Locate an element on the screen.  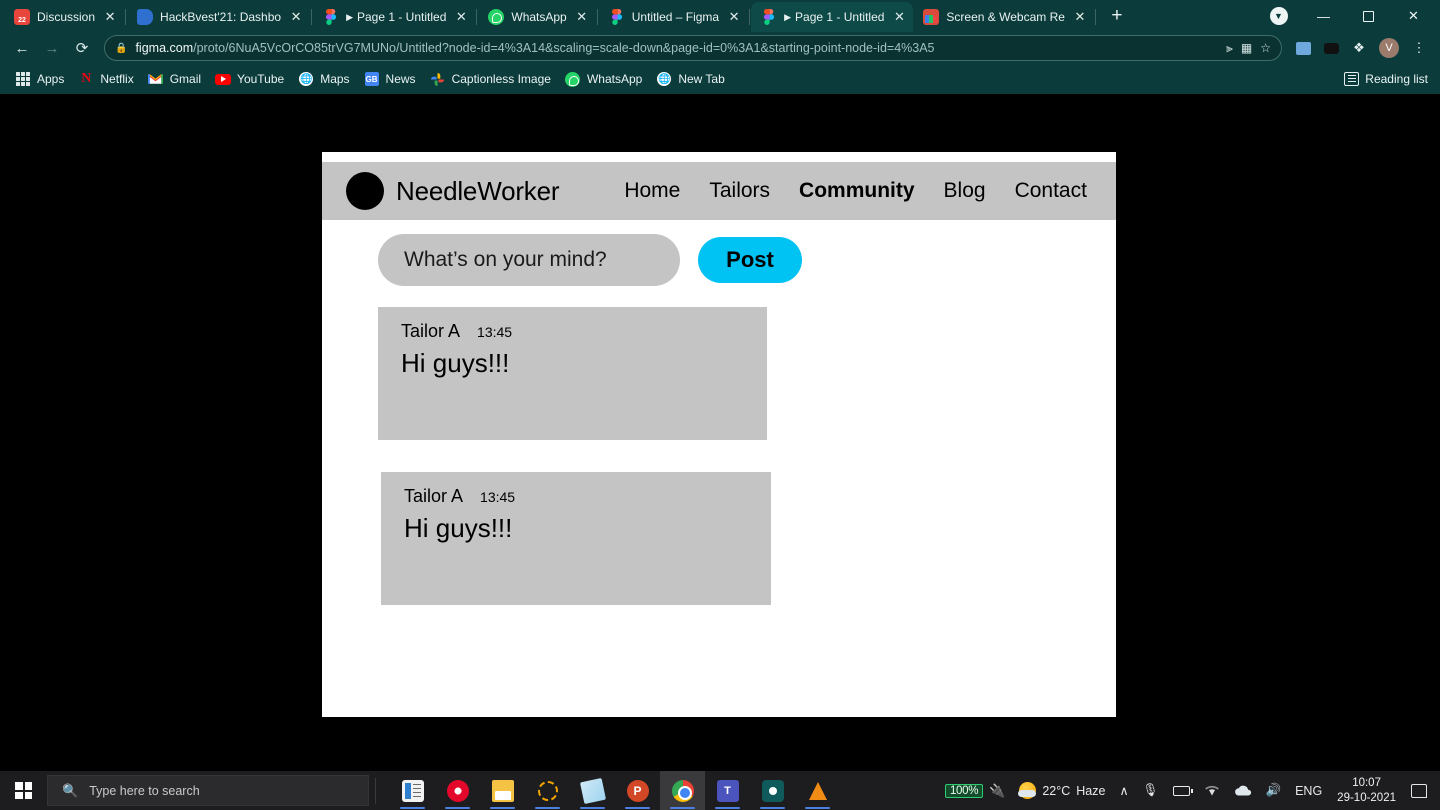
chevron-down-icon: ▼ is located at coordinates (1278, 16).